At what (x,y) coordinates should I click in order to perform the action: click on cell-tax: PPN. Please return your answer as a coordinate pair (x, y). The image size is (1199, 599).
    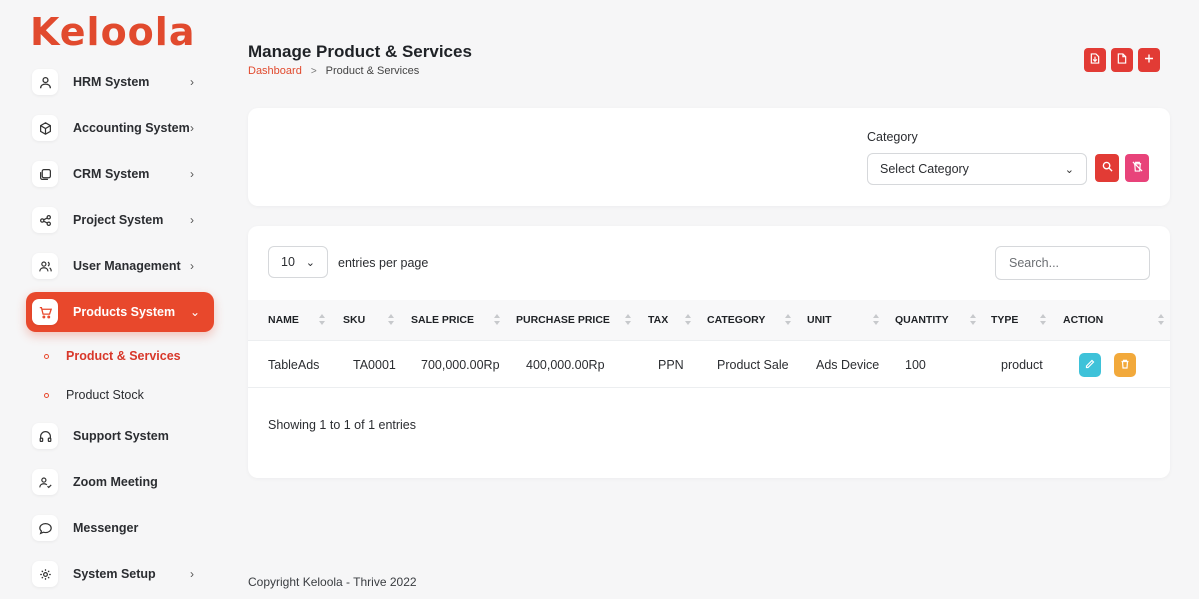
    Looking at the image, I should click on (671, 365).